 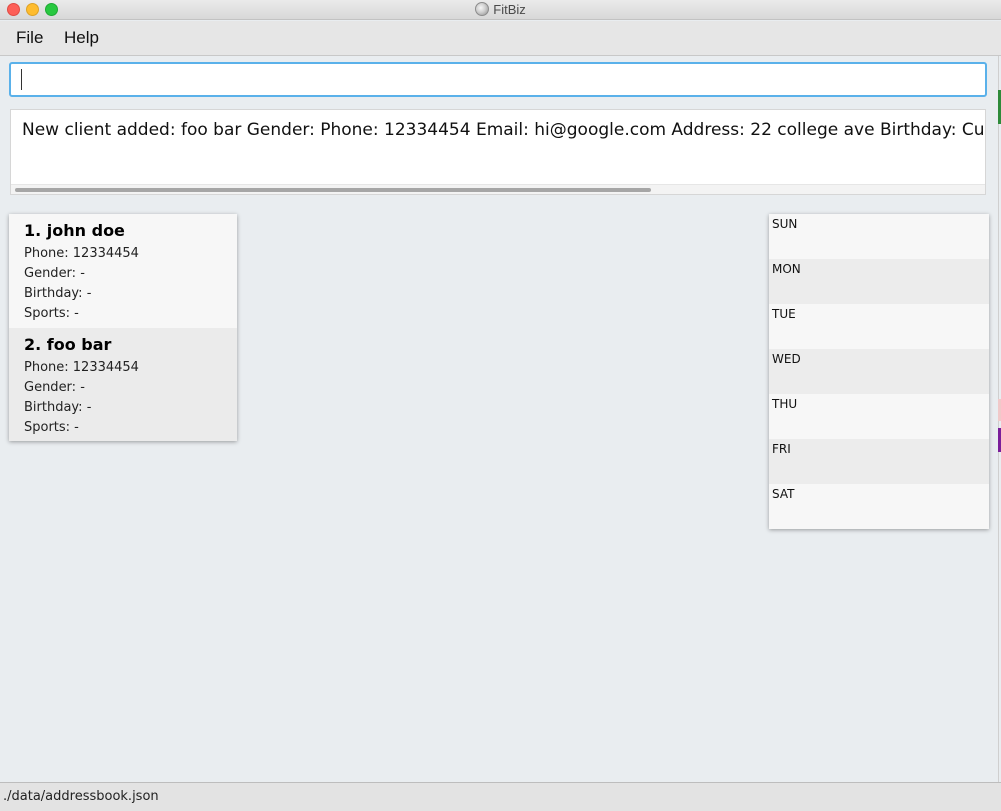 I want to click on schedule-day-tue: TUE, so click(x=879, y=326).